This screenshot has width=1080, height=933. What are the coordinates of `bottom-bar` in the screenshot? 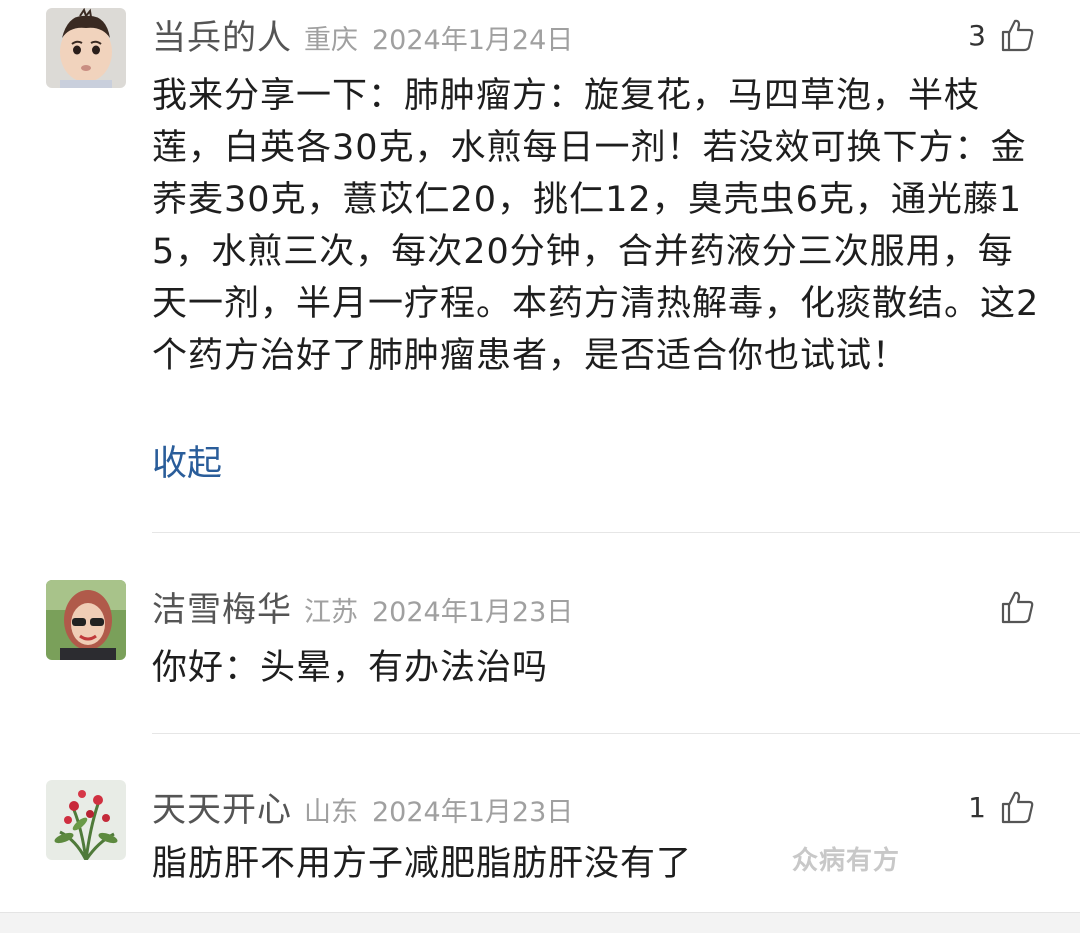 It's located at (540, 922).